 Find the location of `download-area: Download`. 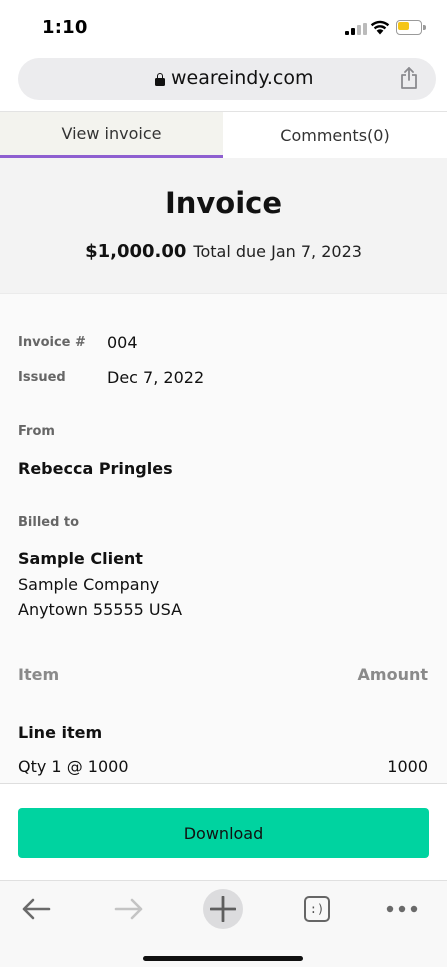

download-area: Download is located at coordinates (223, 831).